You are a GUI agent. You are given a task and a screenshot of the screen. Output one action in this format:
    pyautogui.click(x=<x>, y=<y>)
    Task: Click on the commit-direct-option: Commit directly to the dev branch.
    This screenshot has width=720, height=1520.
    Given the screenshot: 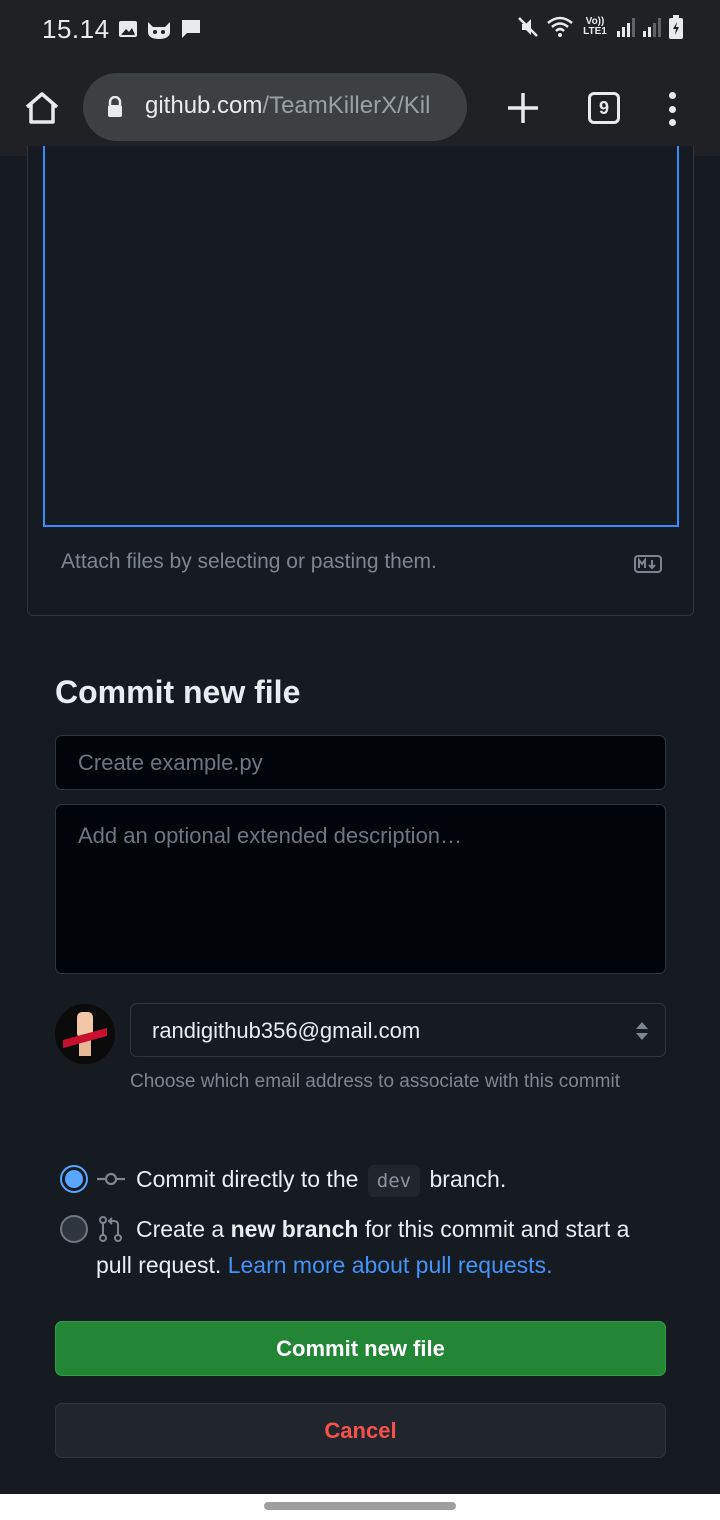 What is the action you would take?
    pyautogui.click(x=283, y=1179)
    